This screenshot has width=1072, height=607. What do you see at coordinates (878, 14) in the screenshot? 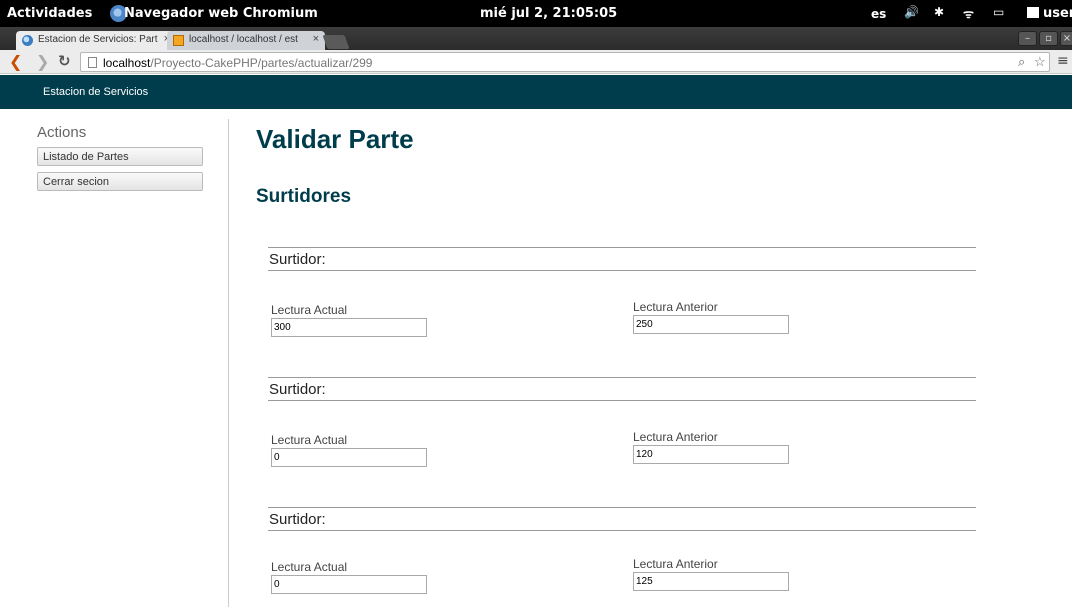
I see `keyboard-language-indicator: es` at bounding box center [878, 14].